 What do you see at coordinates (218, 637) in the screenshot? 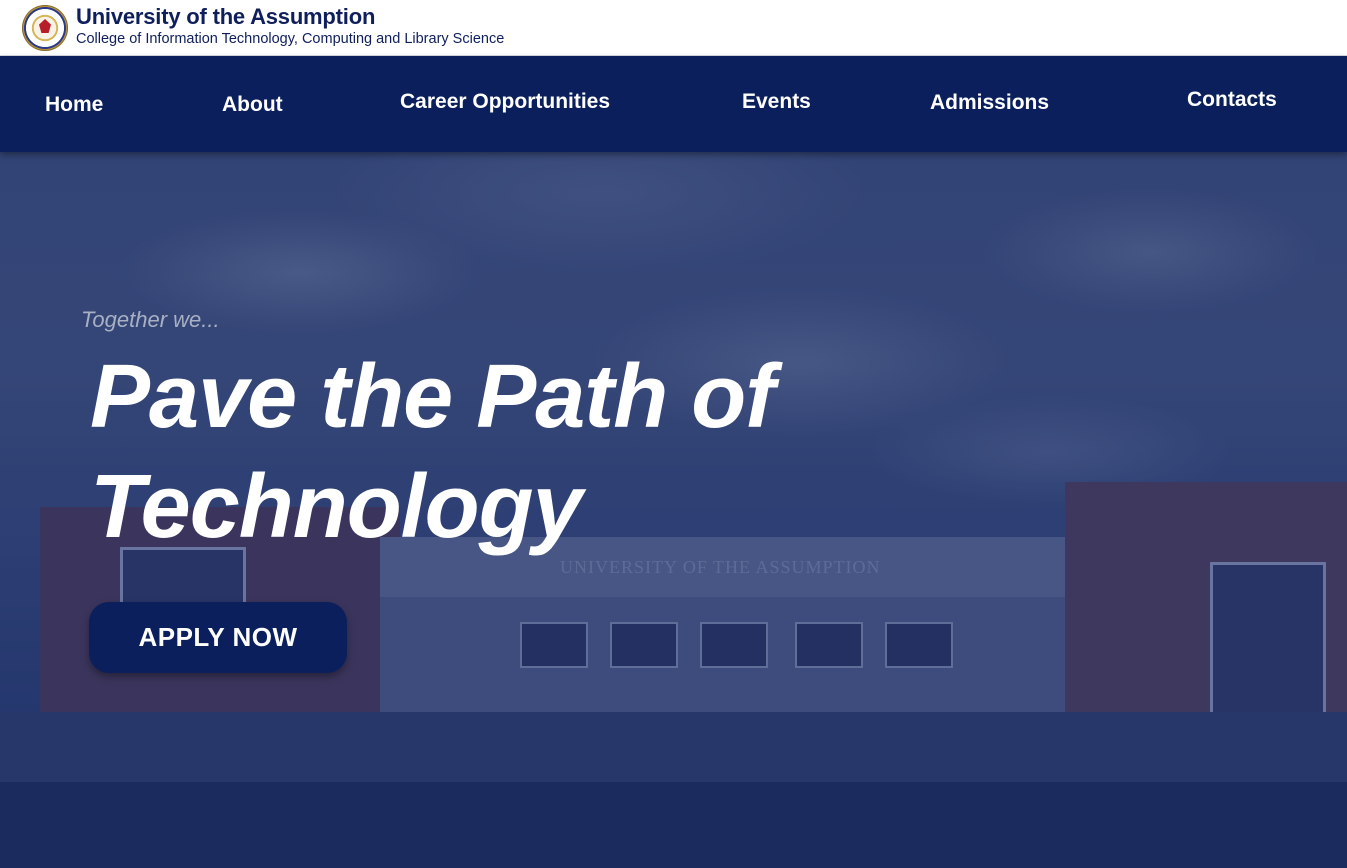
I see `apply-now-button: APPLY NOW` at bounding box center [218, 637].